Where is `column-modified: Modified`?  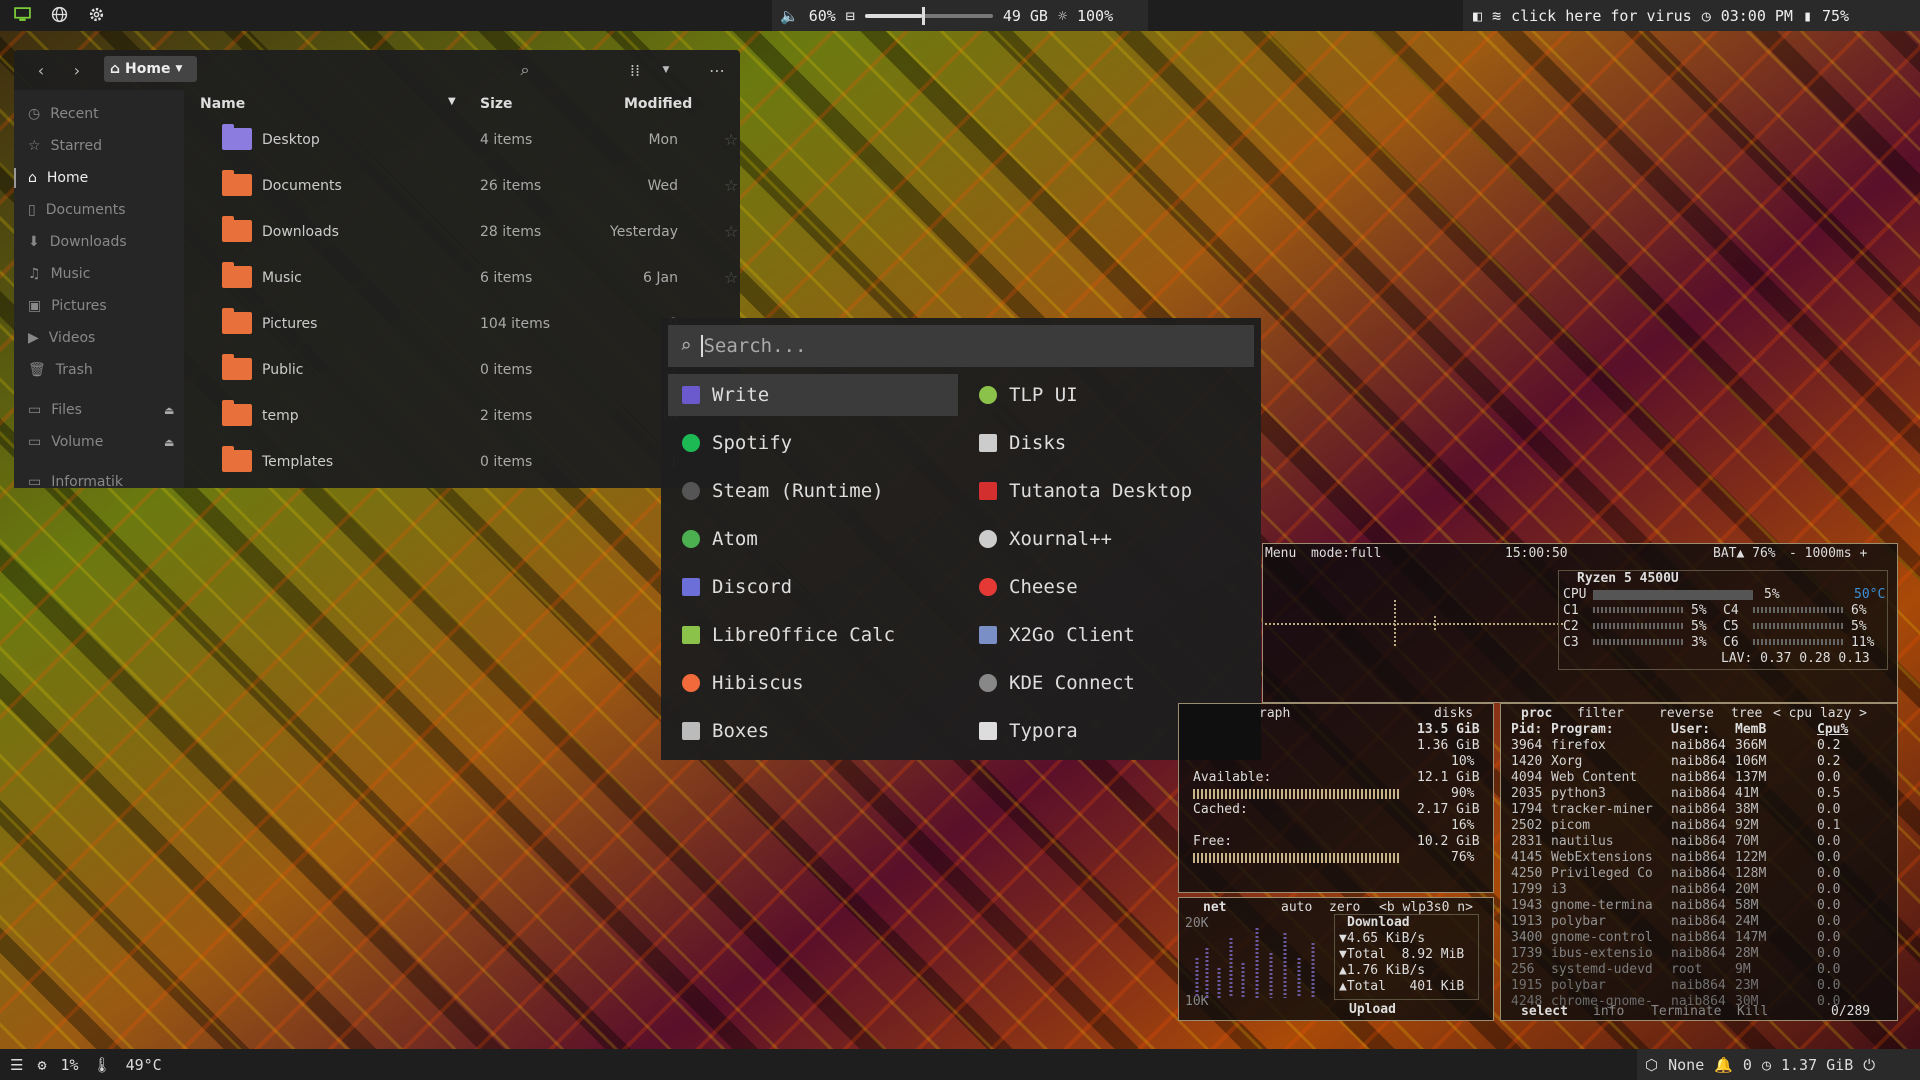 column-modified: Modified is located at coordinates (658, 104).